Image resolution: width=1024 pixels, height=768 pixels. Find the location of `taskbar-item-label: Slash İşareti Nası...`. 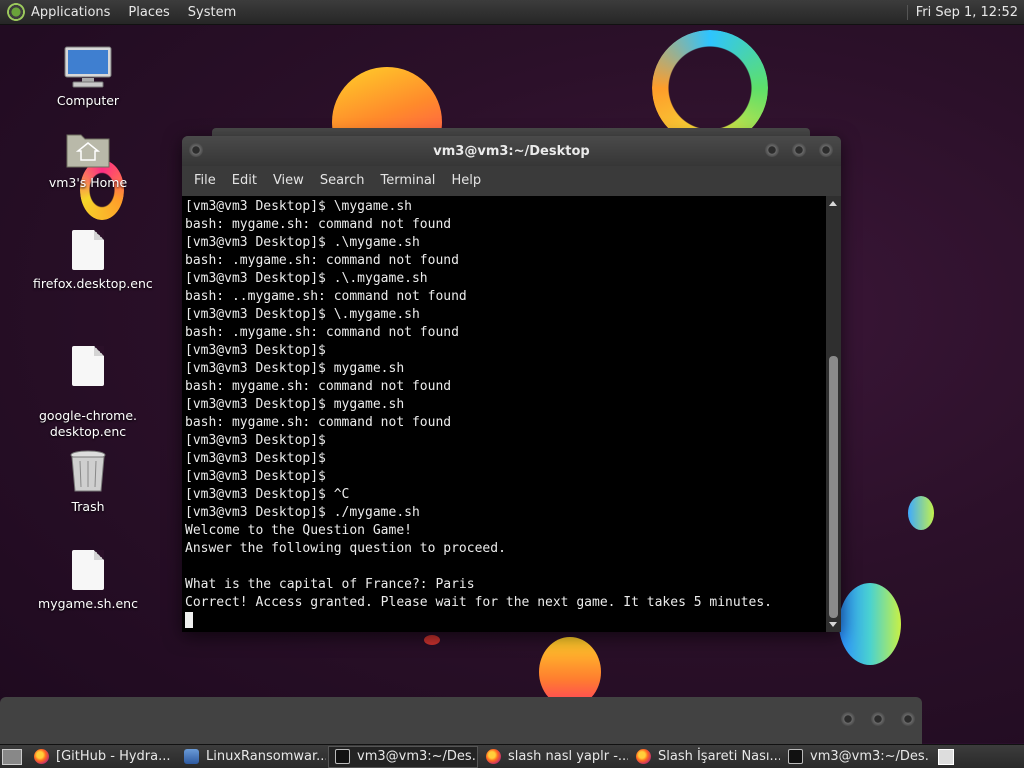

taskbar-item-label: Slash İşareti Nası... is located at coordinates (719, 756).